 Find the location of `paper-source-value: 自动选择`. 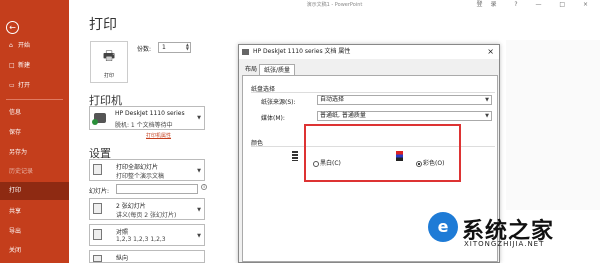

paper-source-value: 自动选择 is located at coordinates (332, 99).